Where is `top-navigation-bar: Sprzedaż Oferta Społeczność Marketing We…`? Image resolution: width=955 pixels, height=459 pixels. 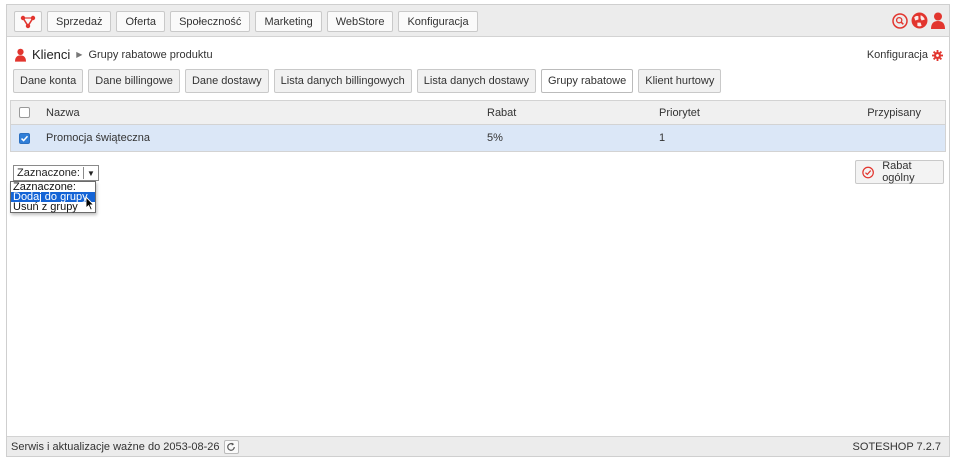
top-navigation-bar: Sprzedaż Oferta Społeczność Marketing We… is located at coordinates (478, 21).